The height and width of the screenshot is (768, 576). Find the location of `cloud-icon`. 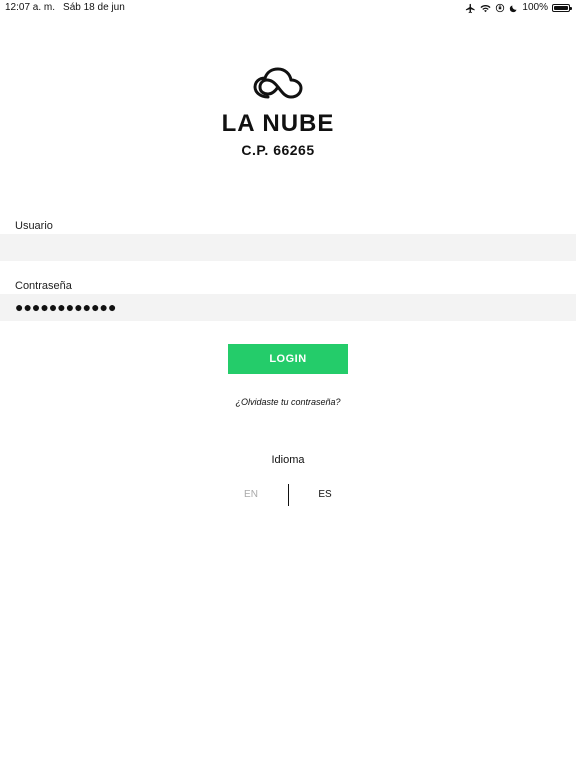

cloud-icon is located at coordinates (278, 84).